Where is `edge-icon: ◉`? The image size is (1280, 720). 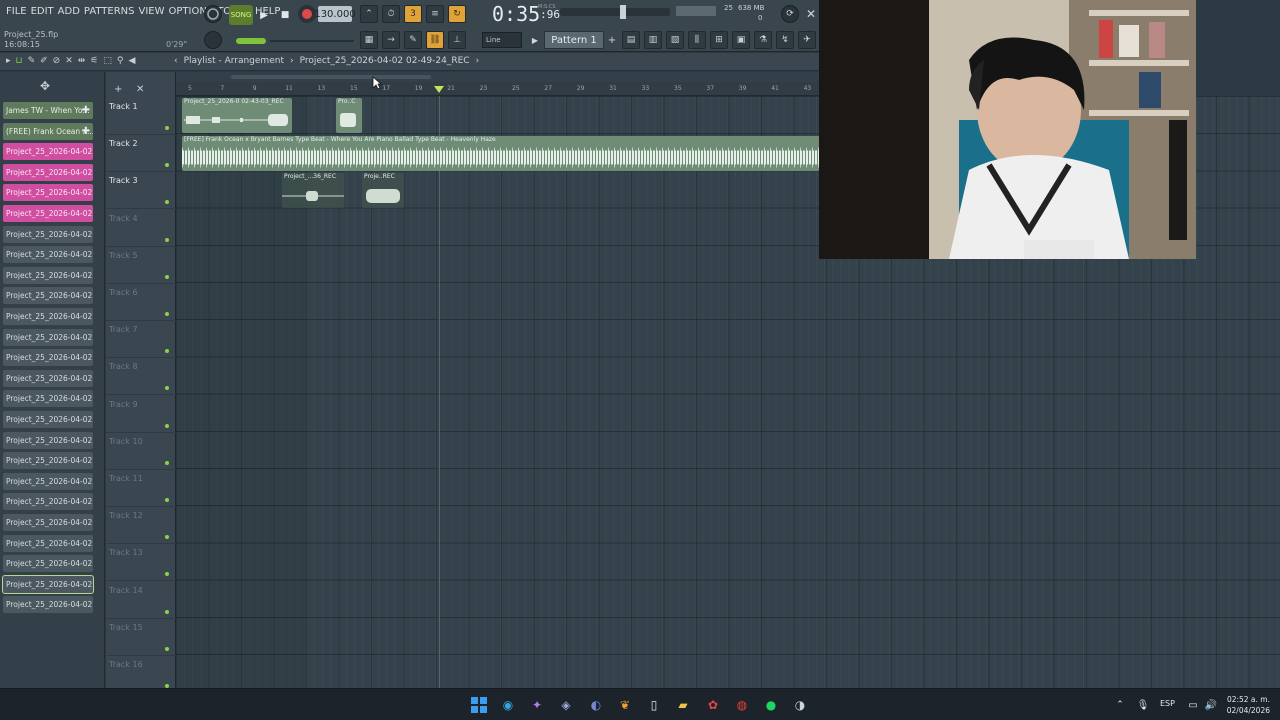 edge-icon: ◉ is located at coordinates (508, 705).